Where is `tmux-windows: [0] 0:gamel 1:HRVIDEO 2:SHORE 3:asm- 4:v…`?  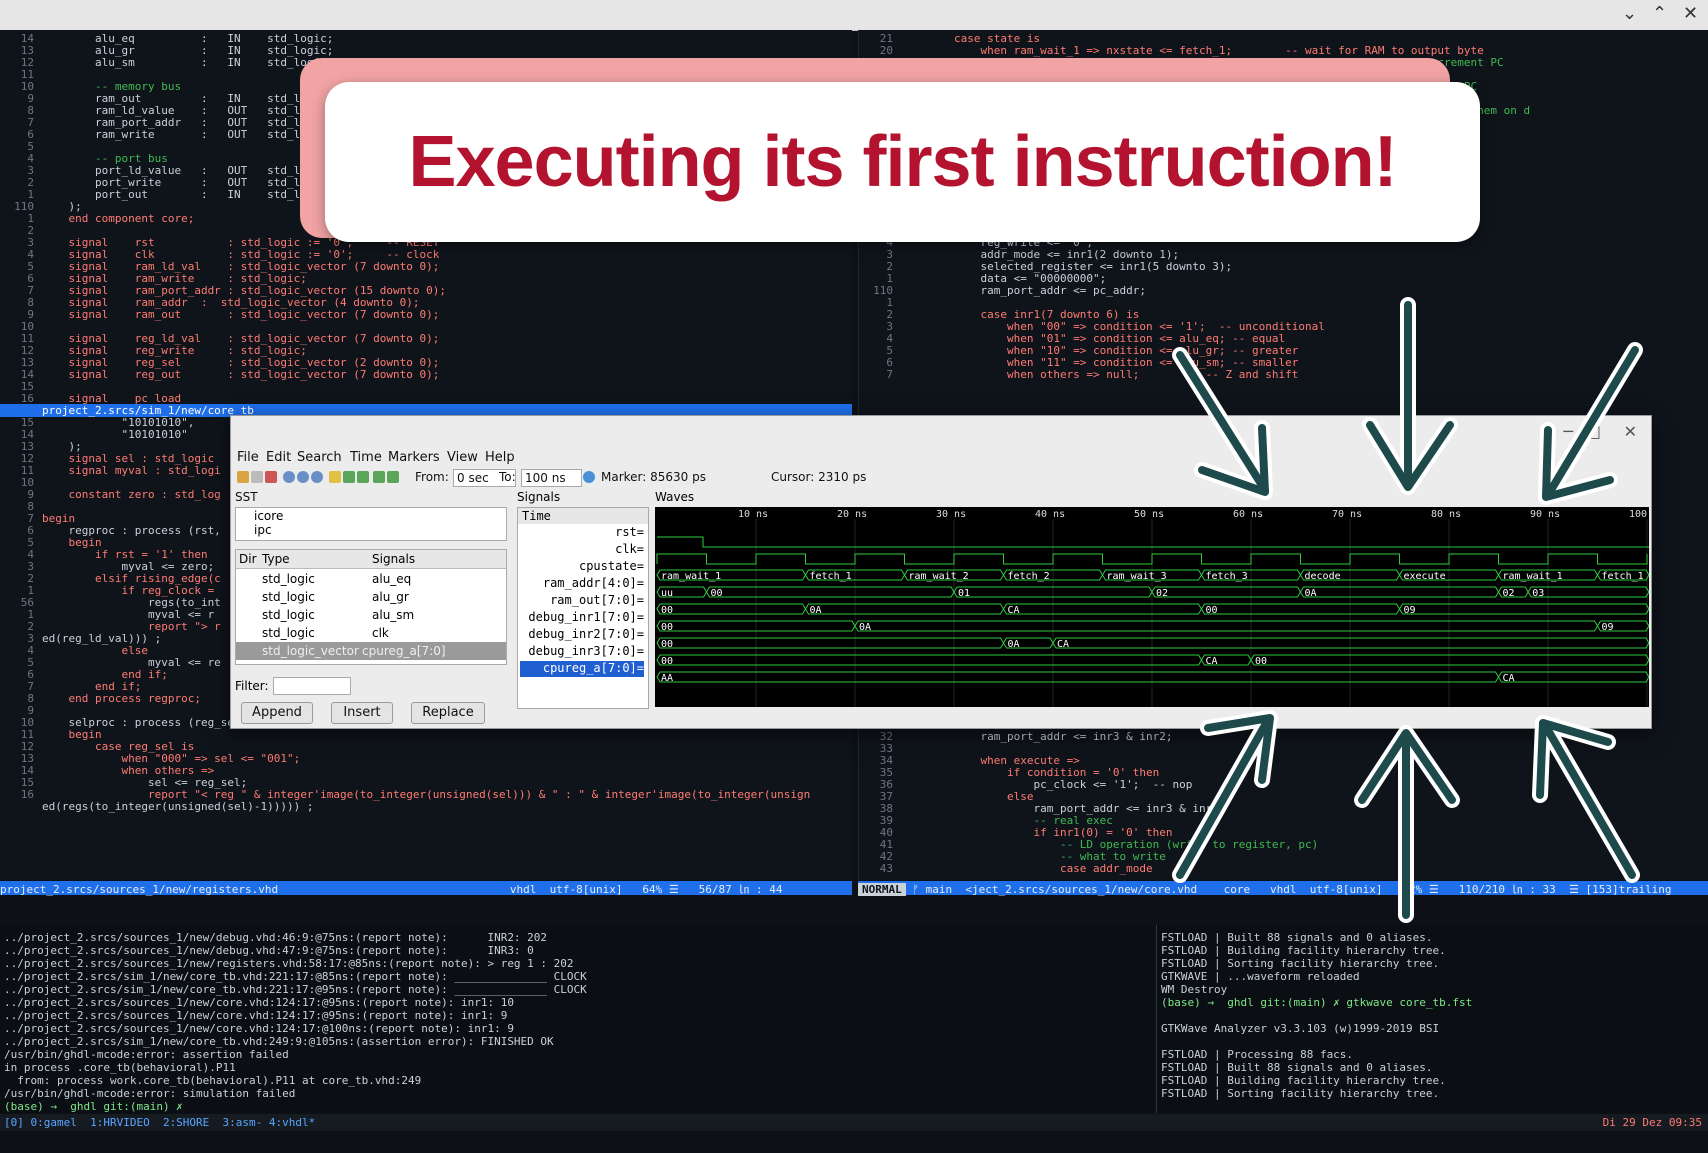
tmux-windows: [0] 0:gamel 1:HRVIDEO 2:SHORE 3:asm- 4:v… is located at coordinates (159, 1122).